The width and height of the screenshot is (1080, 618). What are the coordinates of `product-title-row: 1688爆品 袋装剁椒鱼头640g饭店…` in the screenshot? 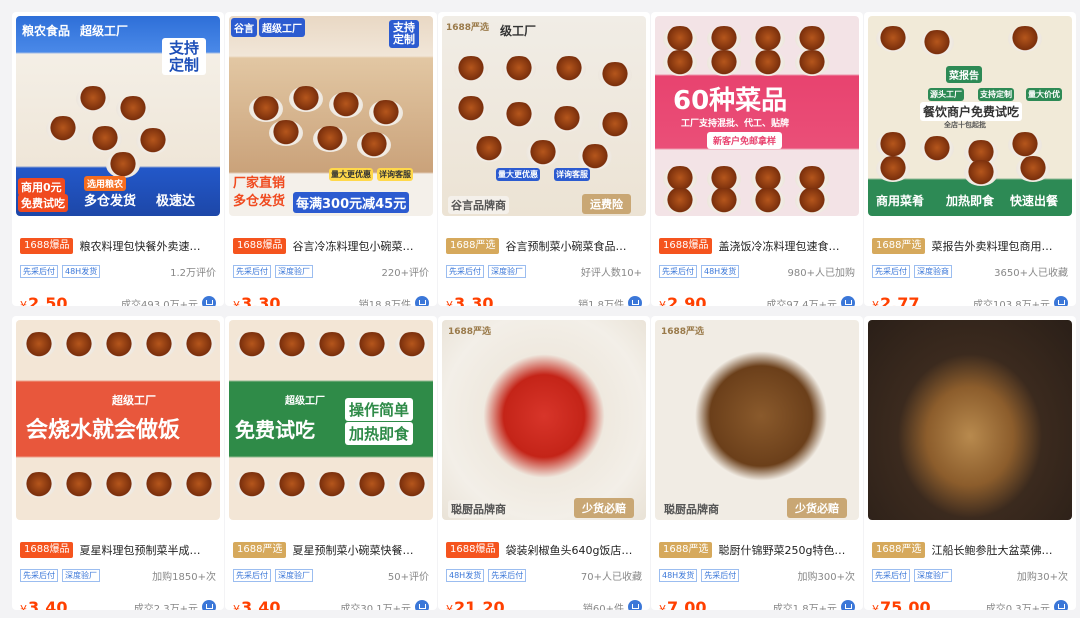 It's located at (544, 550).